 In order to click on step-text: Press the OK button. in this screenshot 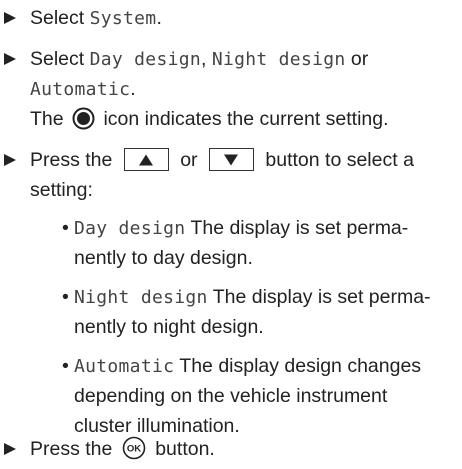, I will do `click(244, 449)`.